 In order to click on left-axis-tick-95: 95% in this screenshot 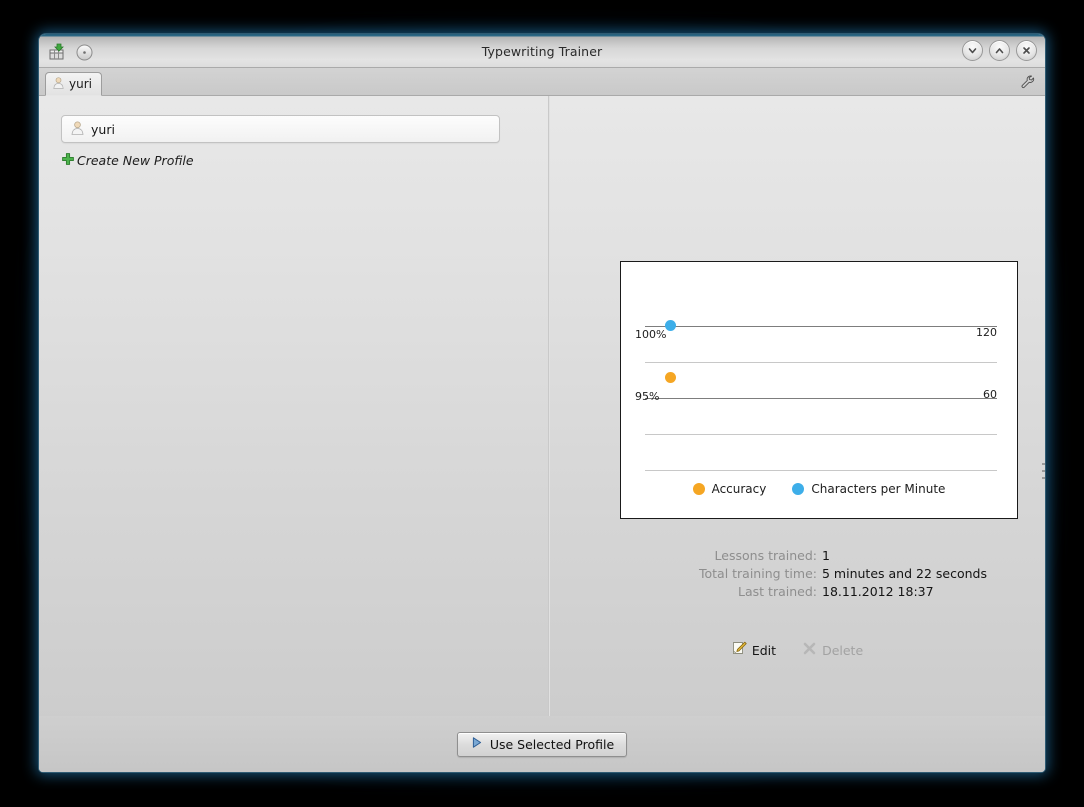, I will do `click(647, 396)`.